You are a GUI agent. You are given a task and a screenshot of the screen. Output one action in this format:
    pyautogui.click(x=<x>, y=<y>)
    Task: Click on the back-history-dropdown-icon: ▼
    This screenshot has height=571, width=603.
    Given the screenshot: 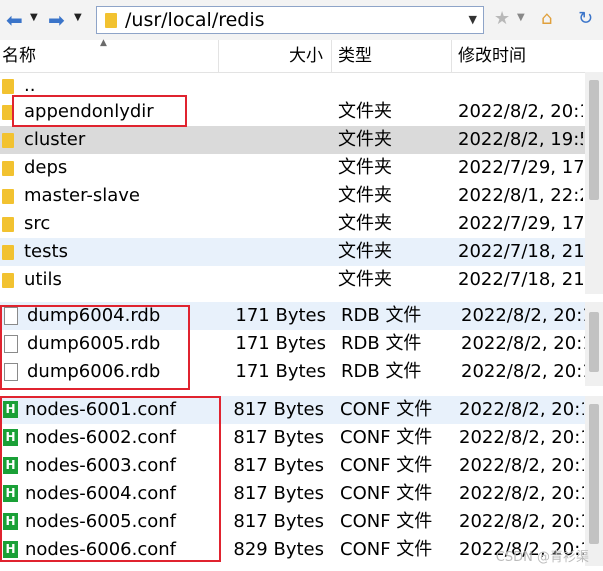 What is the action you would take?
    pyautogui.click(x=34, y=17)
    